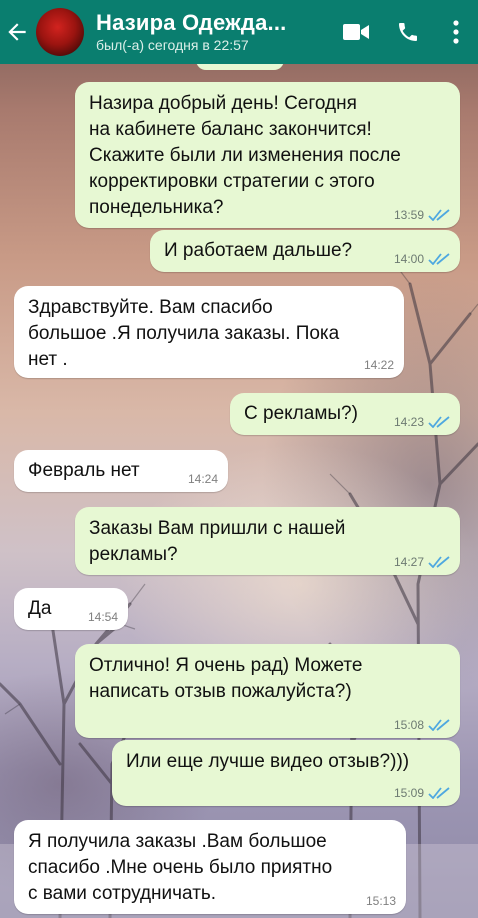 This screenshot has width=478, height=918. I want to click on contact-info: Назира Одежда... был(-а) сегодня в 22:57, so click(206, 32).